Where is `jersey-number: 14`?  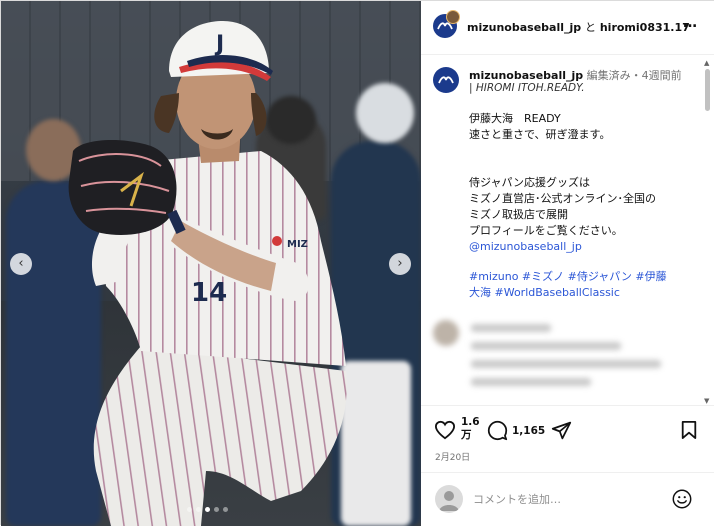 jersey-number: 14 is located at coordinates (209, 293).